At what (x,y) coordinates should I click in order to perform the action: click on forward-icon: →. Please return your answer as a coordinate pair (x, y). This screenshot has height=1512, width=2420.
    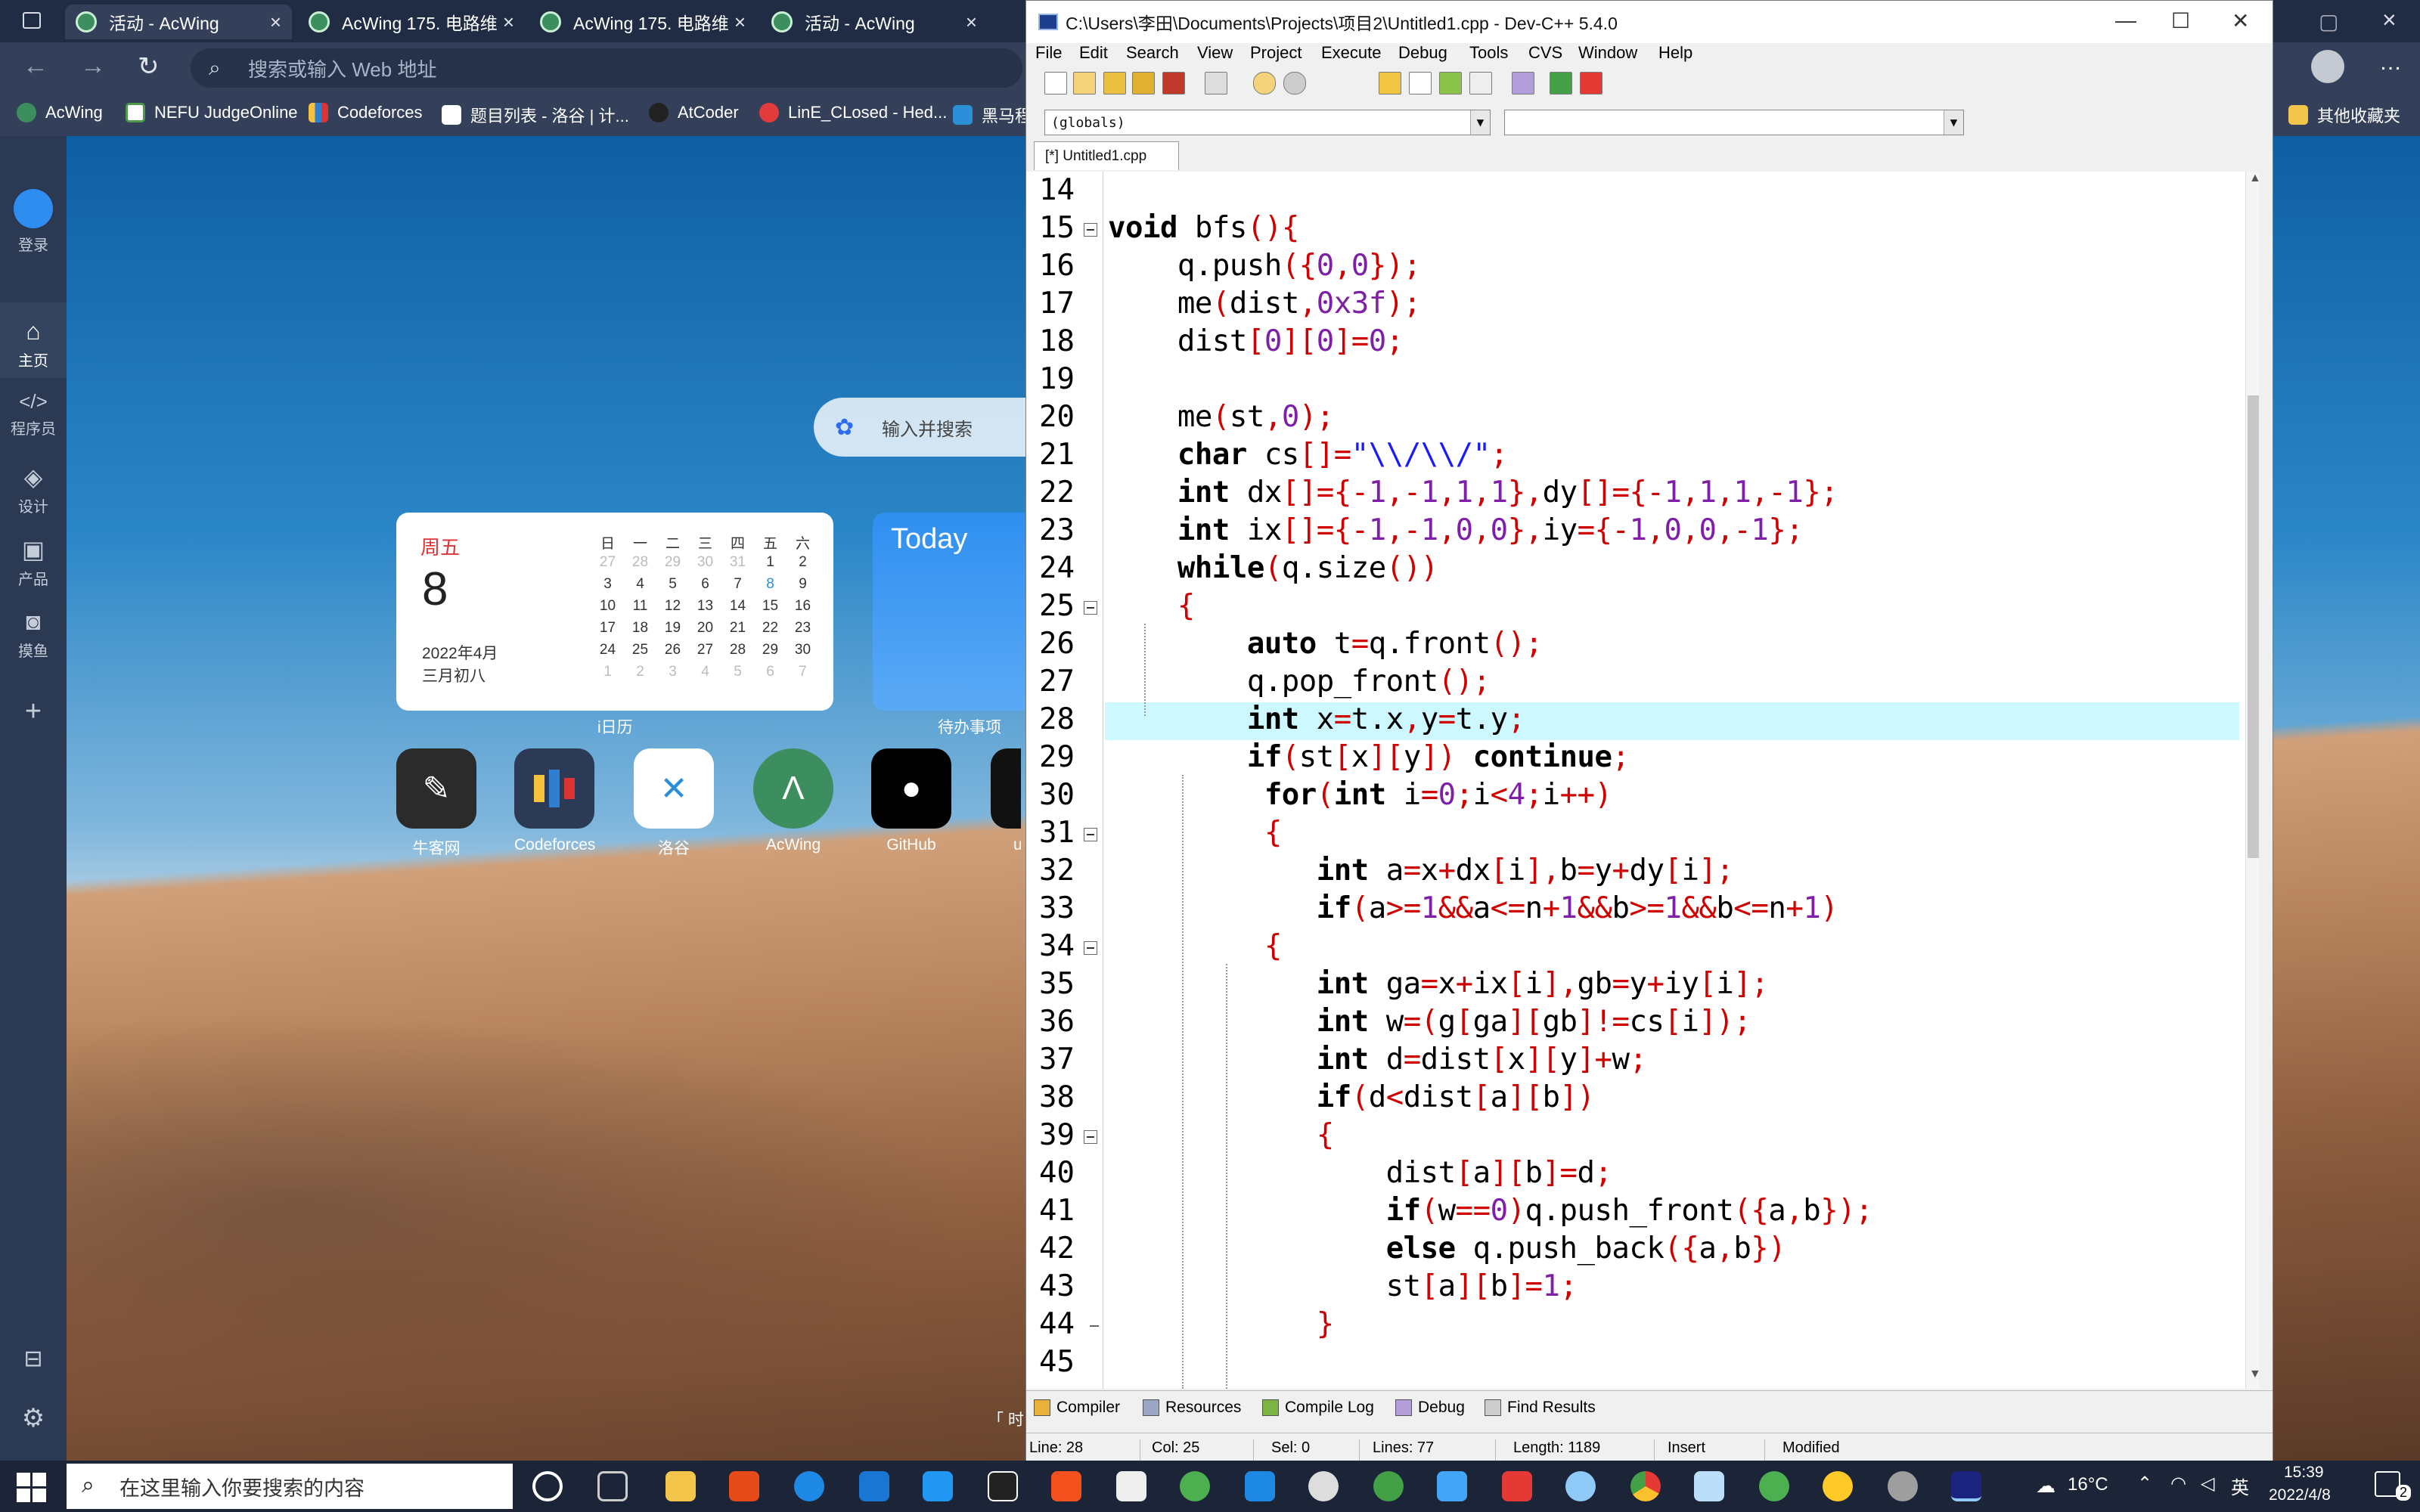
    Looking at the image, I should click on (93, 66).